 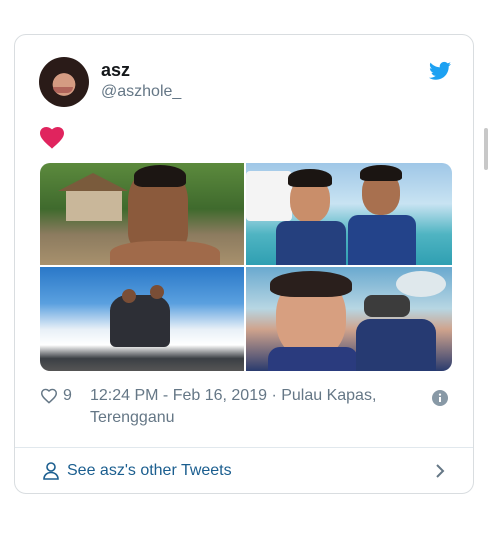 I want to click on person-icon, so click(x=51, y=471).